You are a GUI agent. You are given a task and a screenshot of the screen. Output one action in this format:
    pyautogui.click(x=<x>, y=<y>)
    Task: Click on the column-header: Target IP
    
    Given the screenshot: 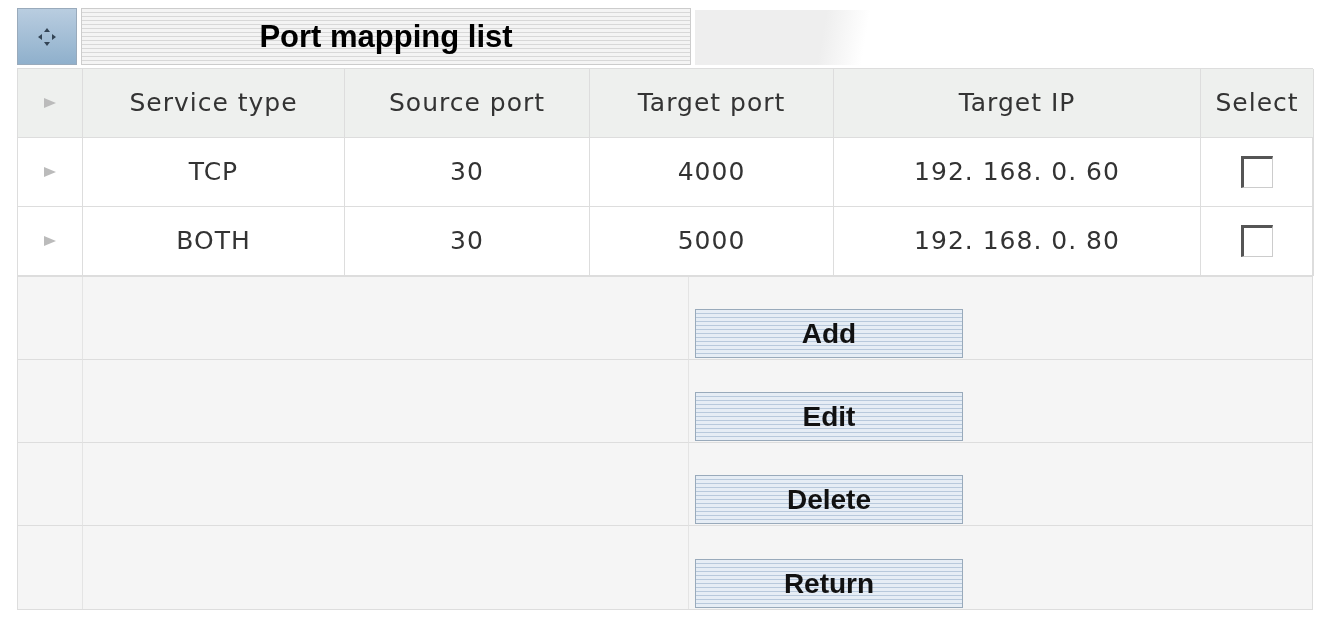 What is the action you would take?
    pyautogui.click(x=1017, y=103)
    